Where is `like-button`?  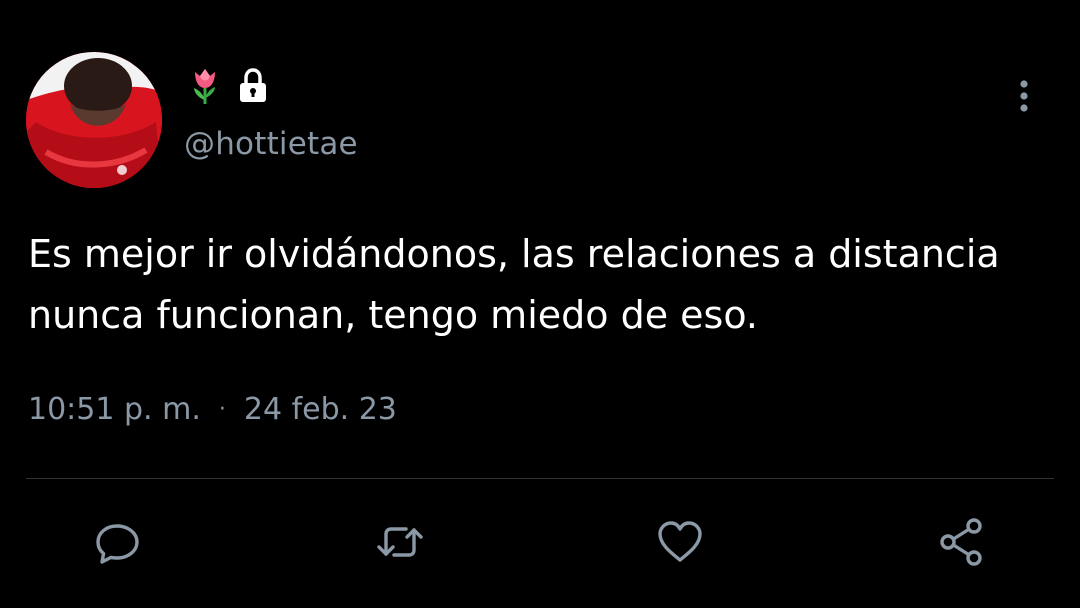 like-button is located at coordinates (680, 542).